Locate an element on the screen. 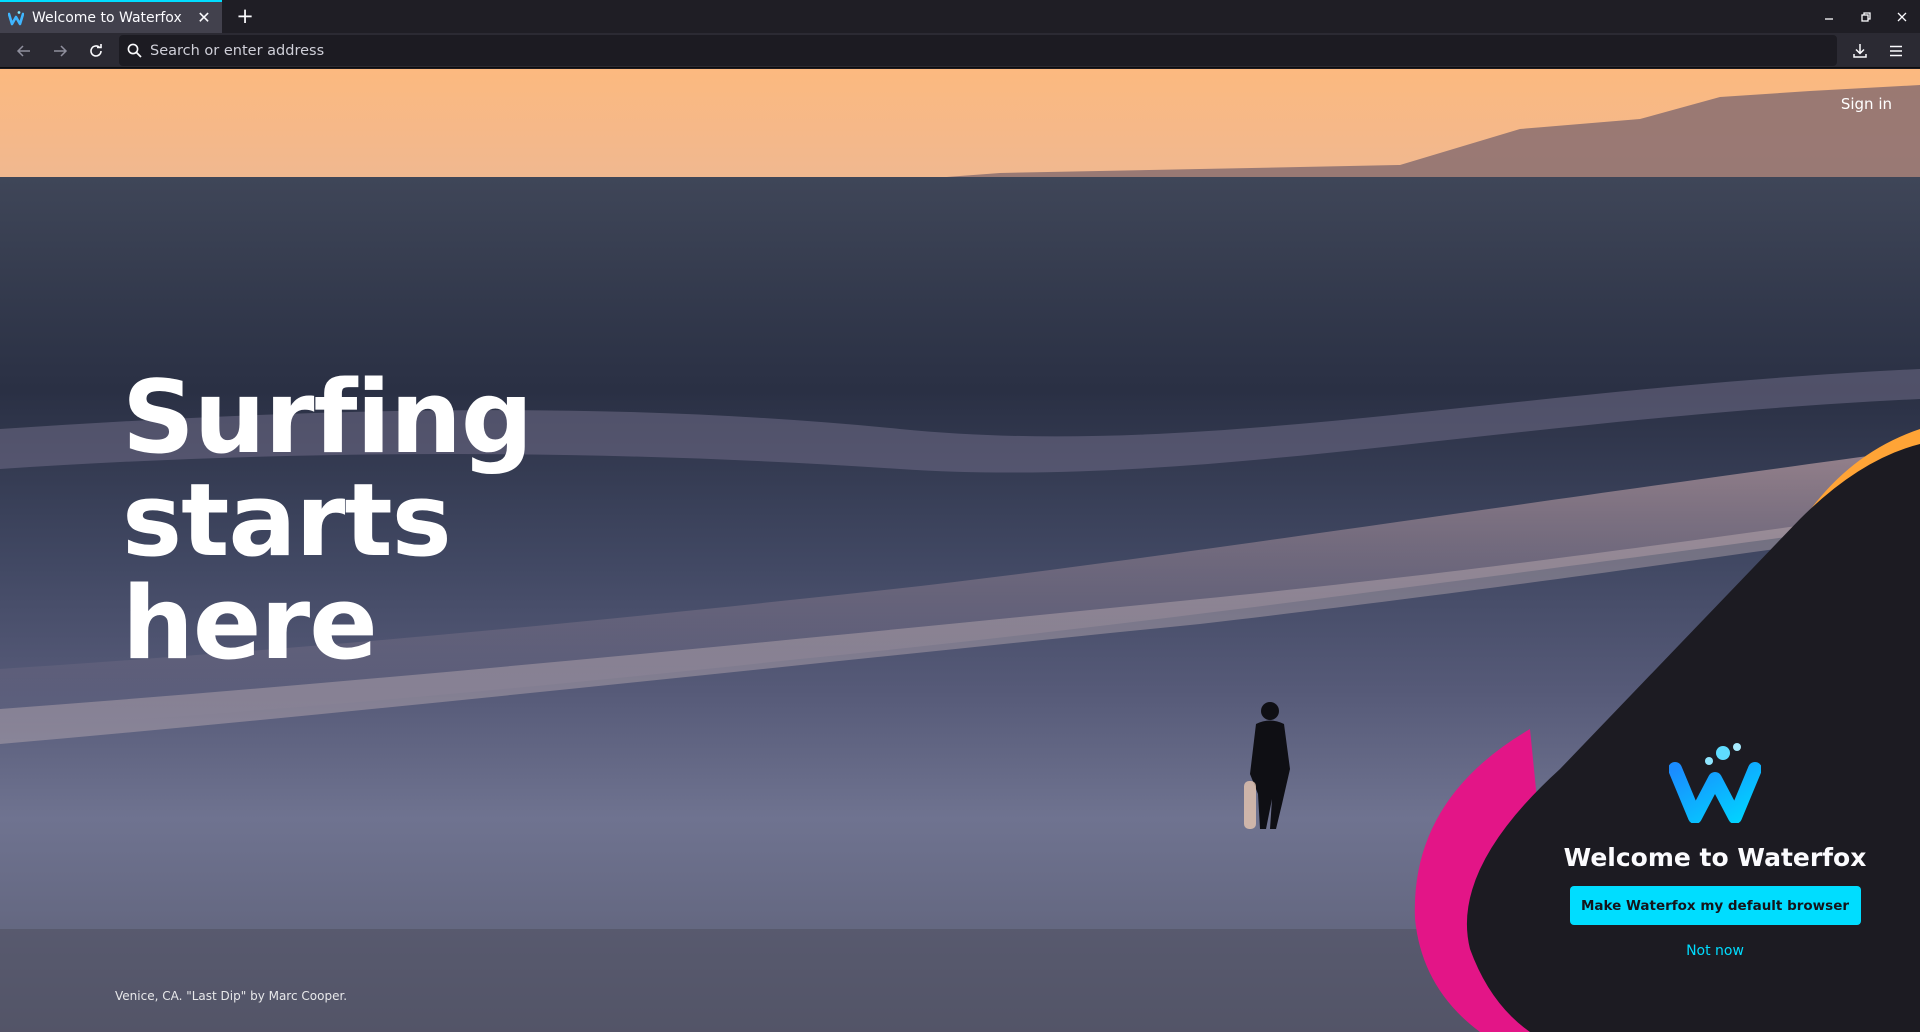 The height and width of the screenshot is (1032, 1920). arrow-right-icon is located at coordinates (61, 51).